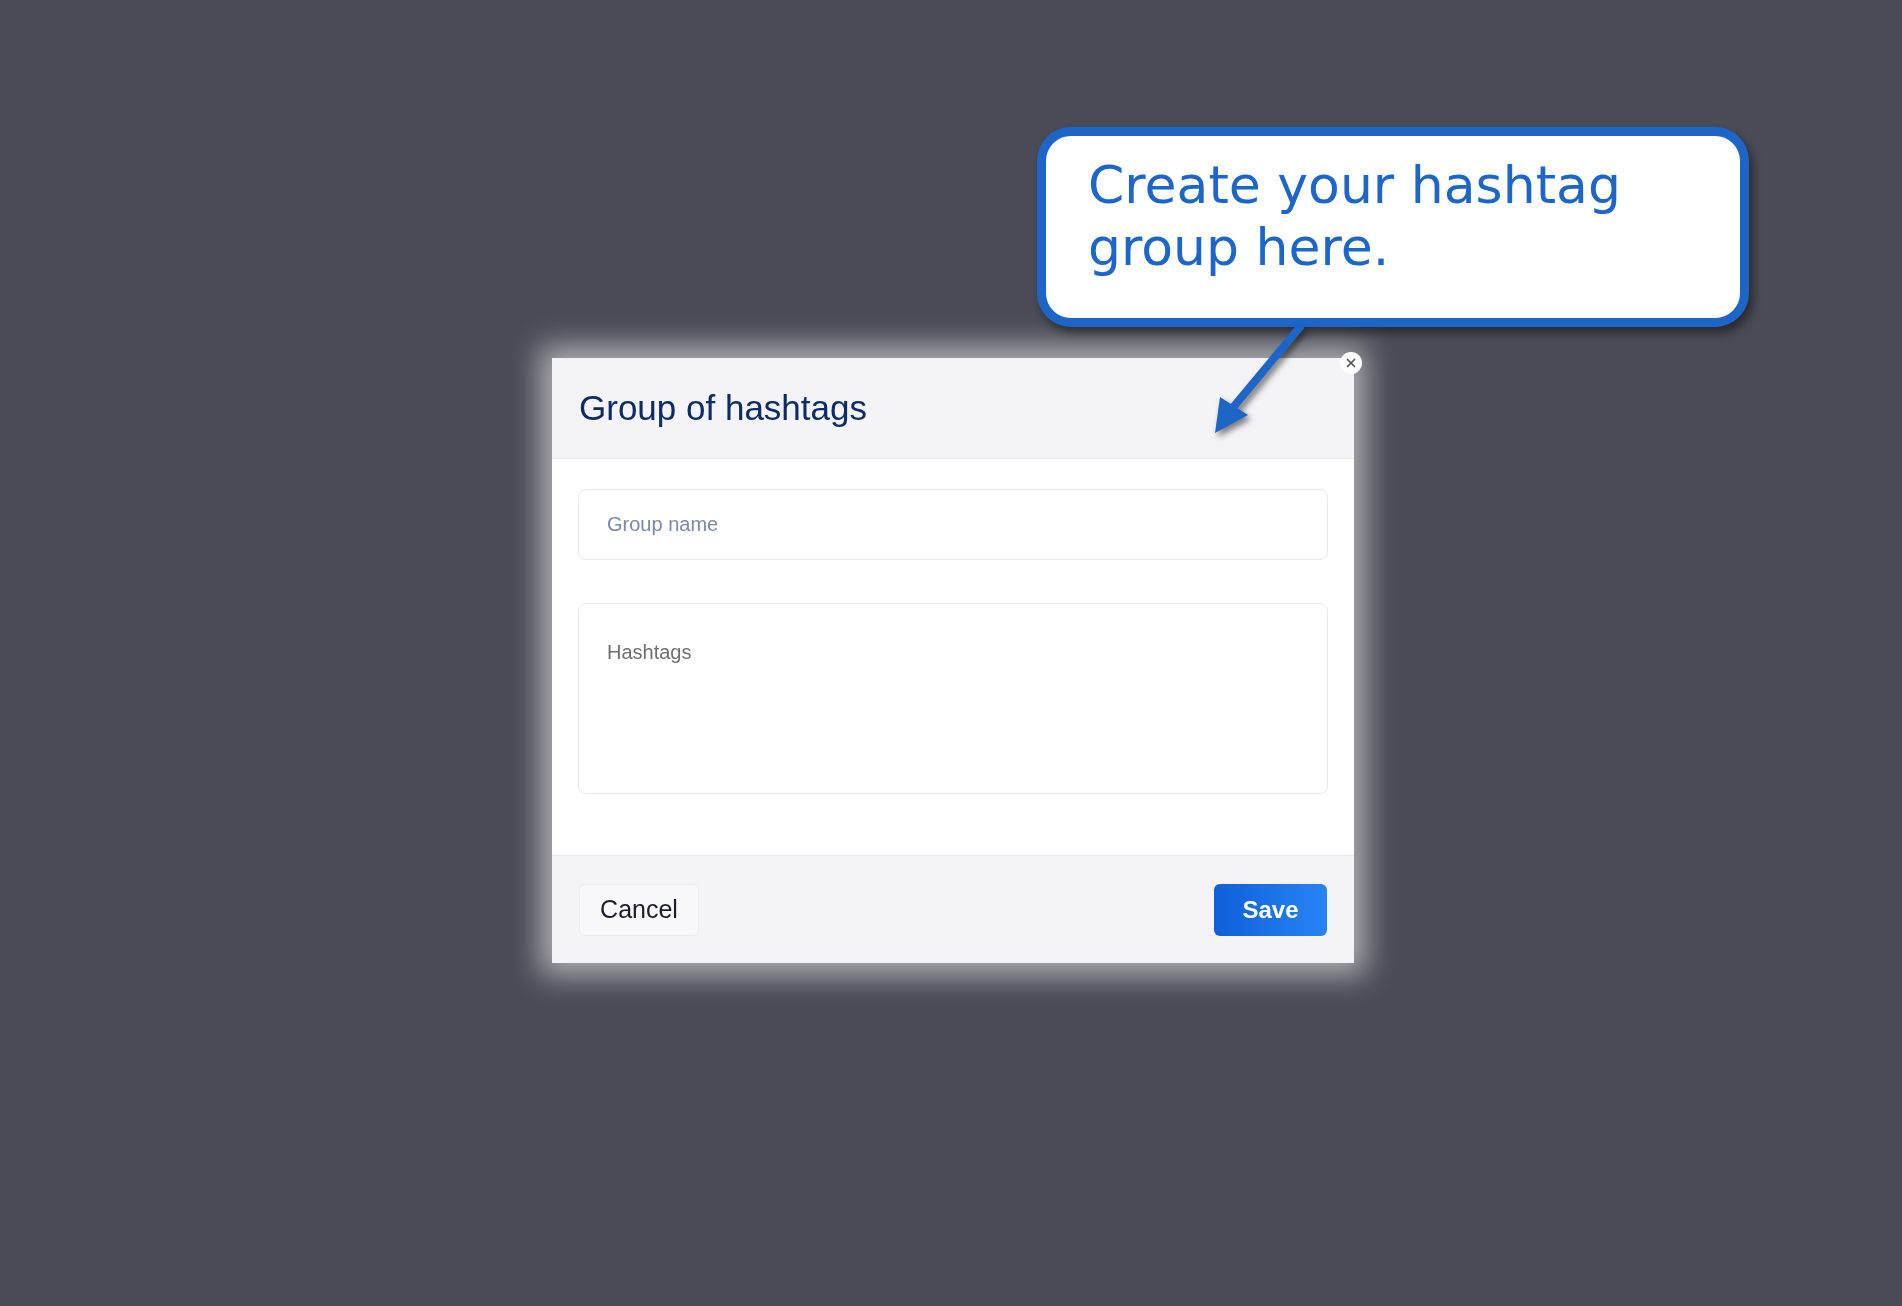 The width and height of the screenshot is (1902, 1306). I want to click on save-button: Save, so click(1270, 909).